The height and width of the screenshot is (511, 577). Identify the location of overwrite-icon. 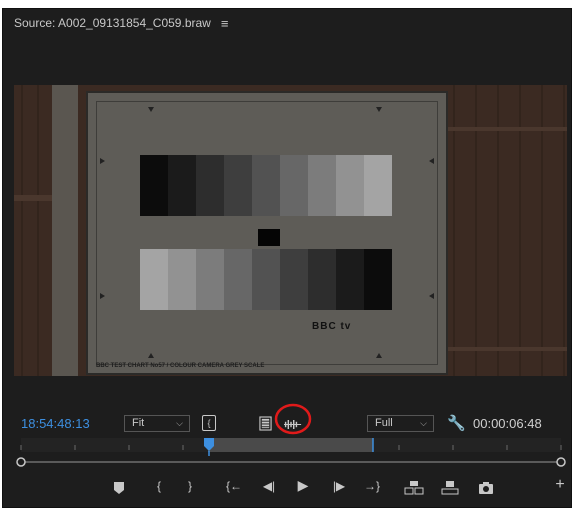
(450, 488).